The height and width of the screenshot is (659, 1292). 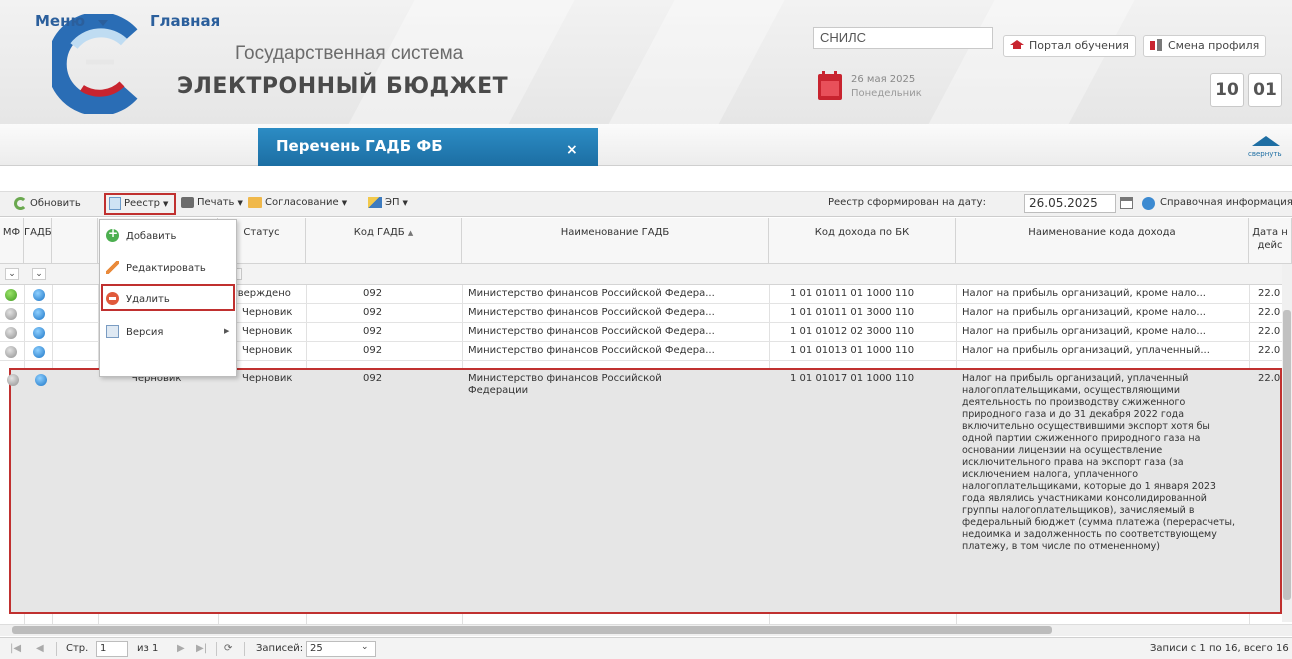 What do you see at coordinates (1017, 45) in the screenshot?
I see `graduation-cap-icon` at bounding box center [1017, 45].